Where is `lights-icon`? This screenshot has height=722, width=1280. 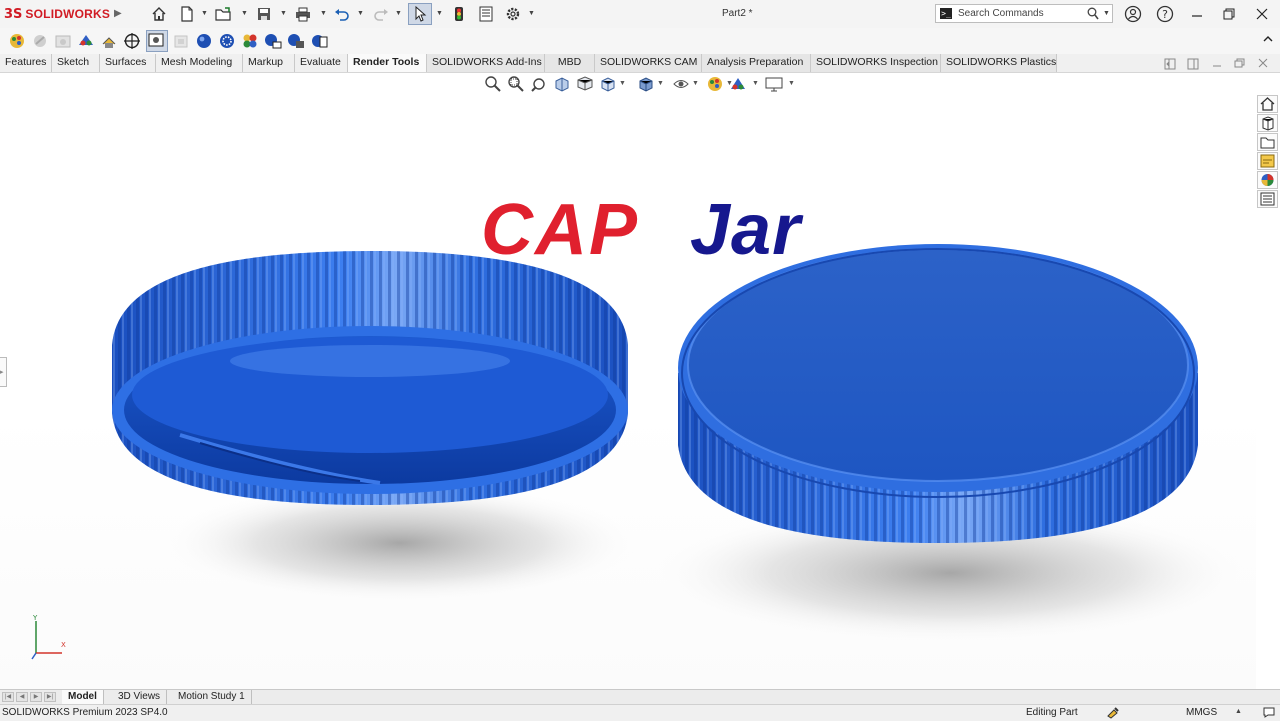
lights-icon is located at coordinates (86, 41).